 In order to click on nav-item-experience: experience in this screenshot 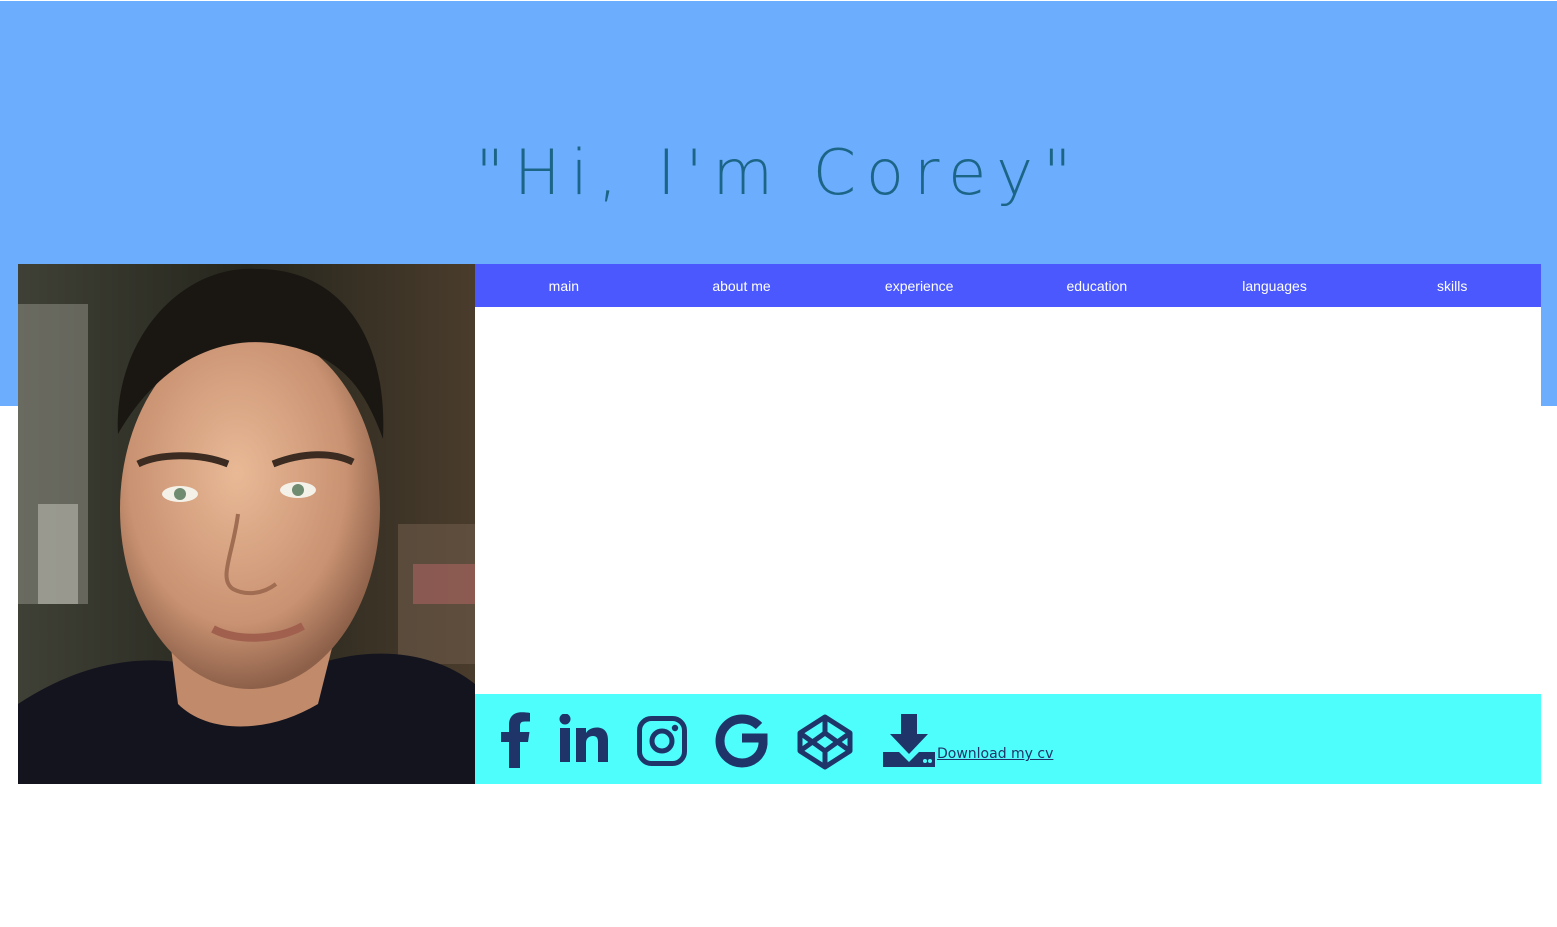, I will do `click(919, 285)`.